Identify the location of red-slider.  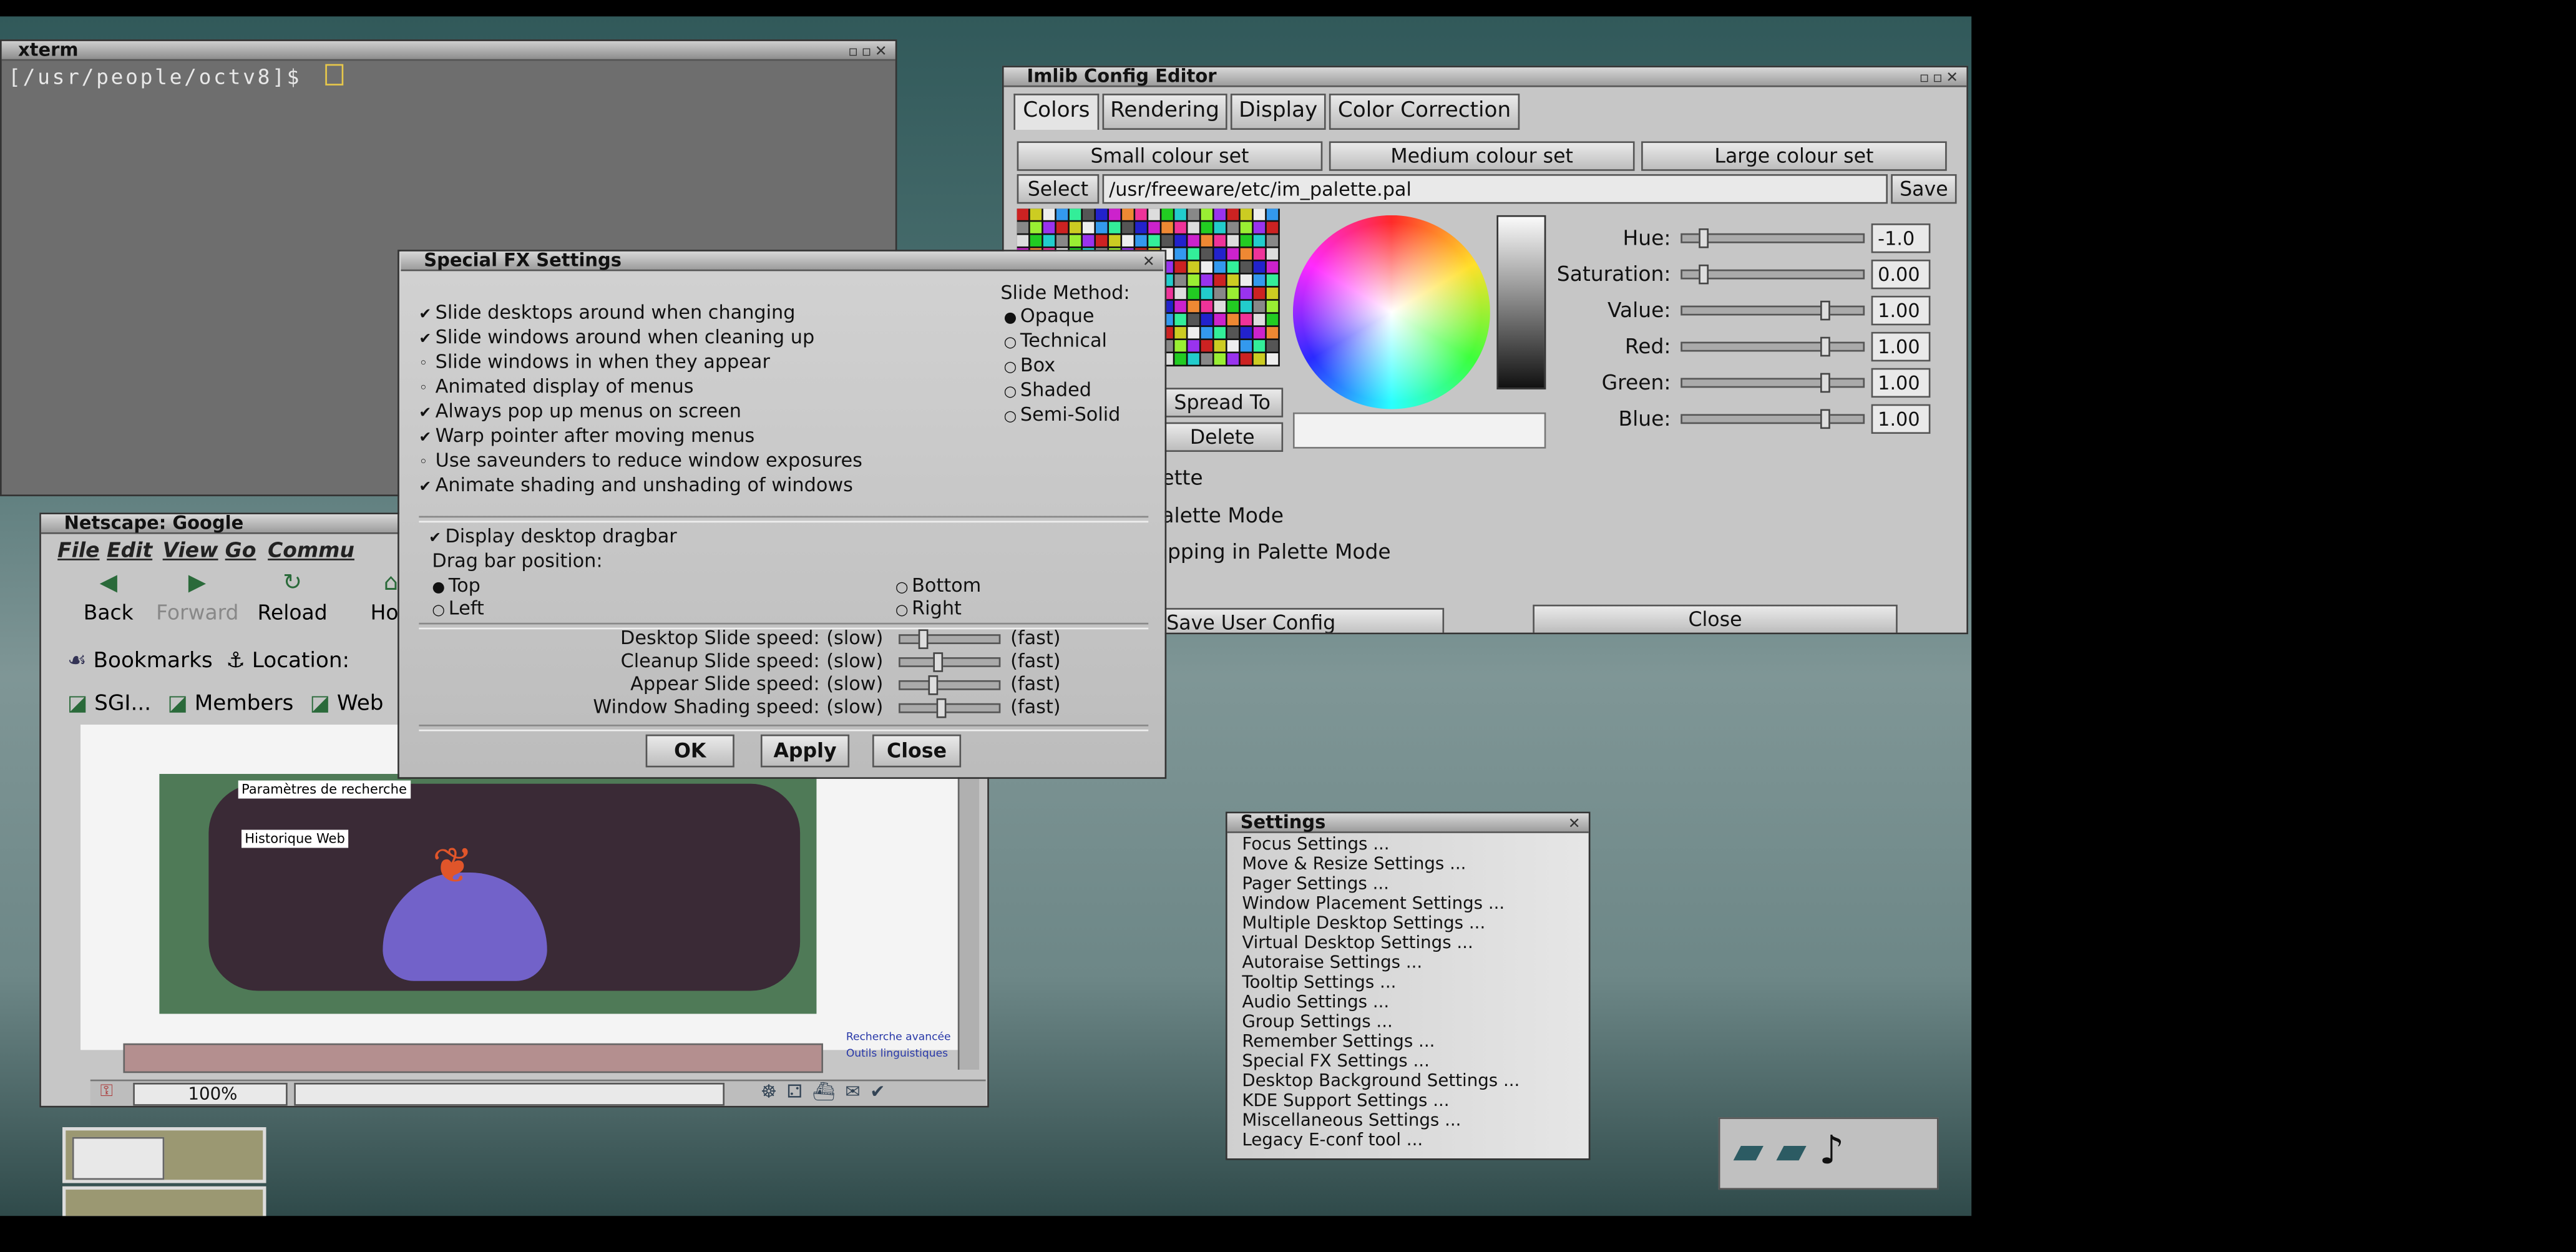
(1773, 346).